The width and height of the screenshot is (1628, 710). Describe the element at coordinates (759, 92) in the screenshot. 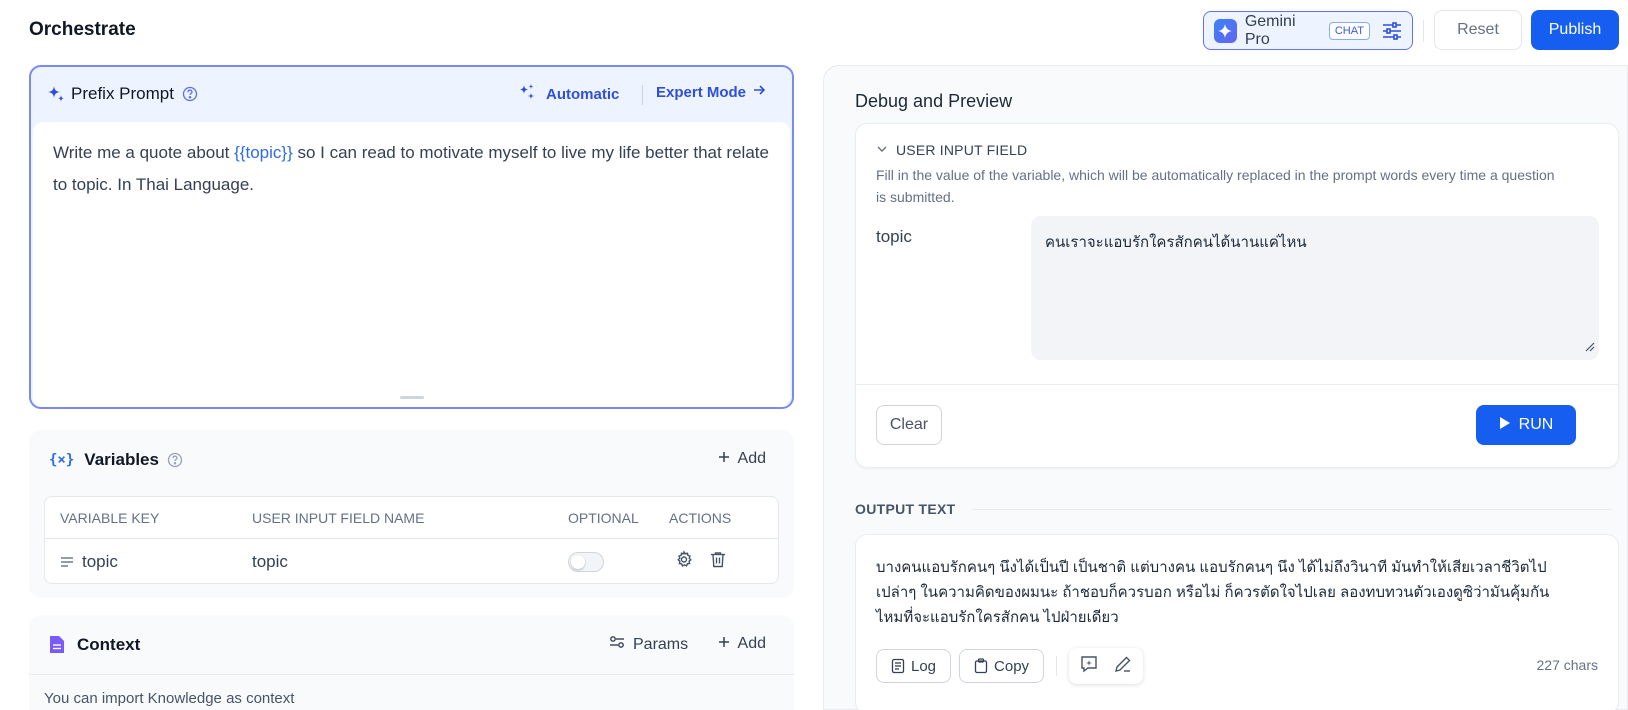

I see `arrow-right-icon` at that location.